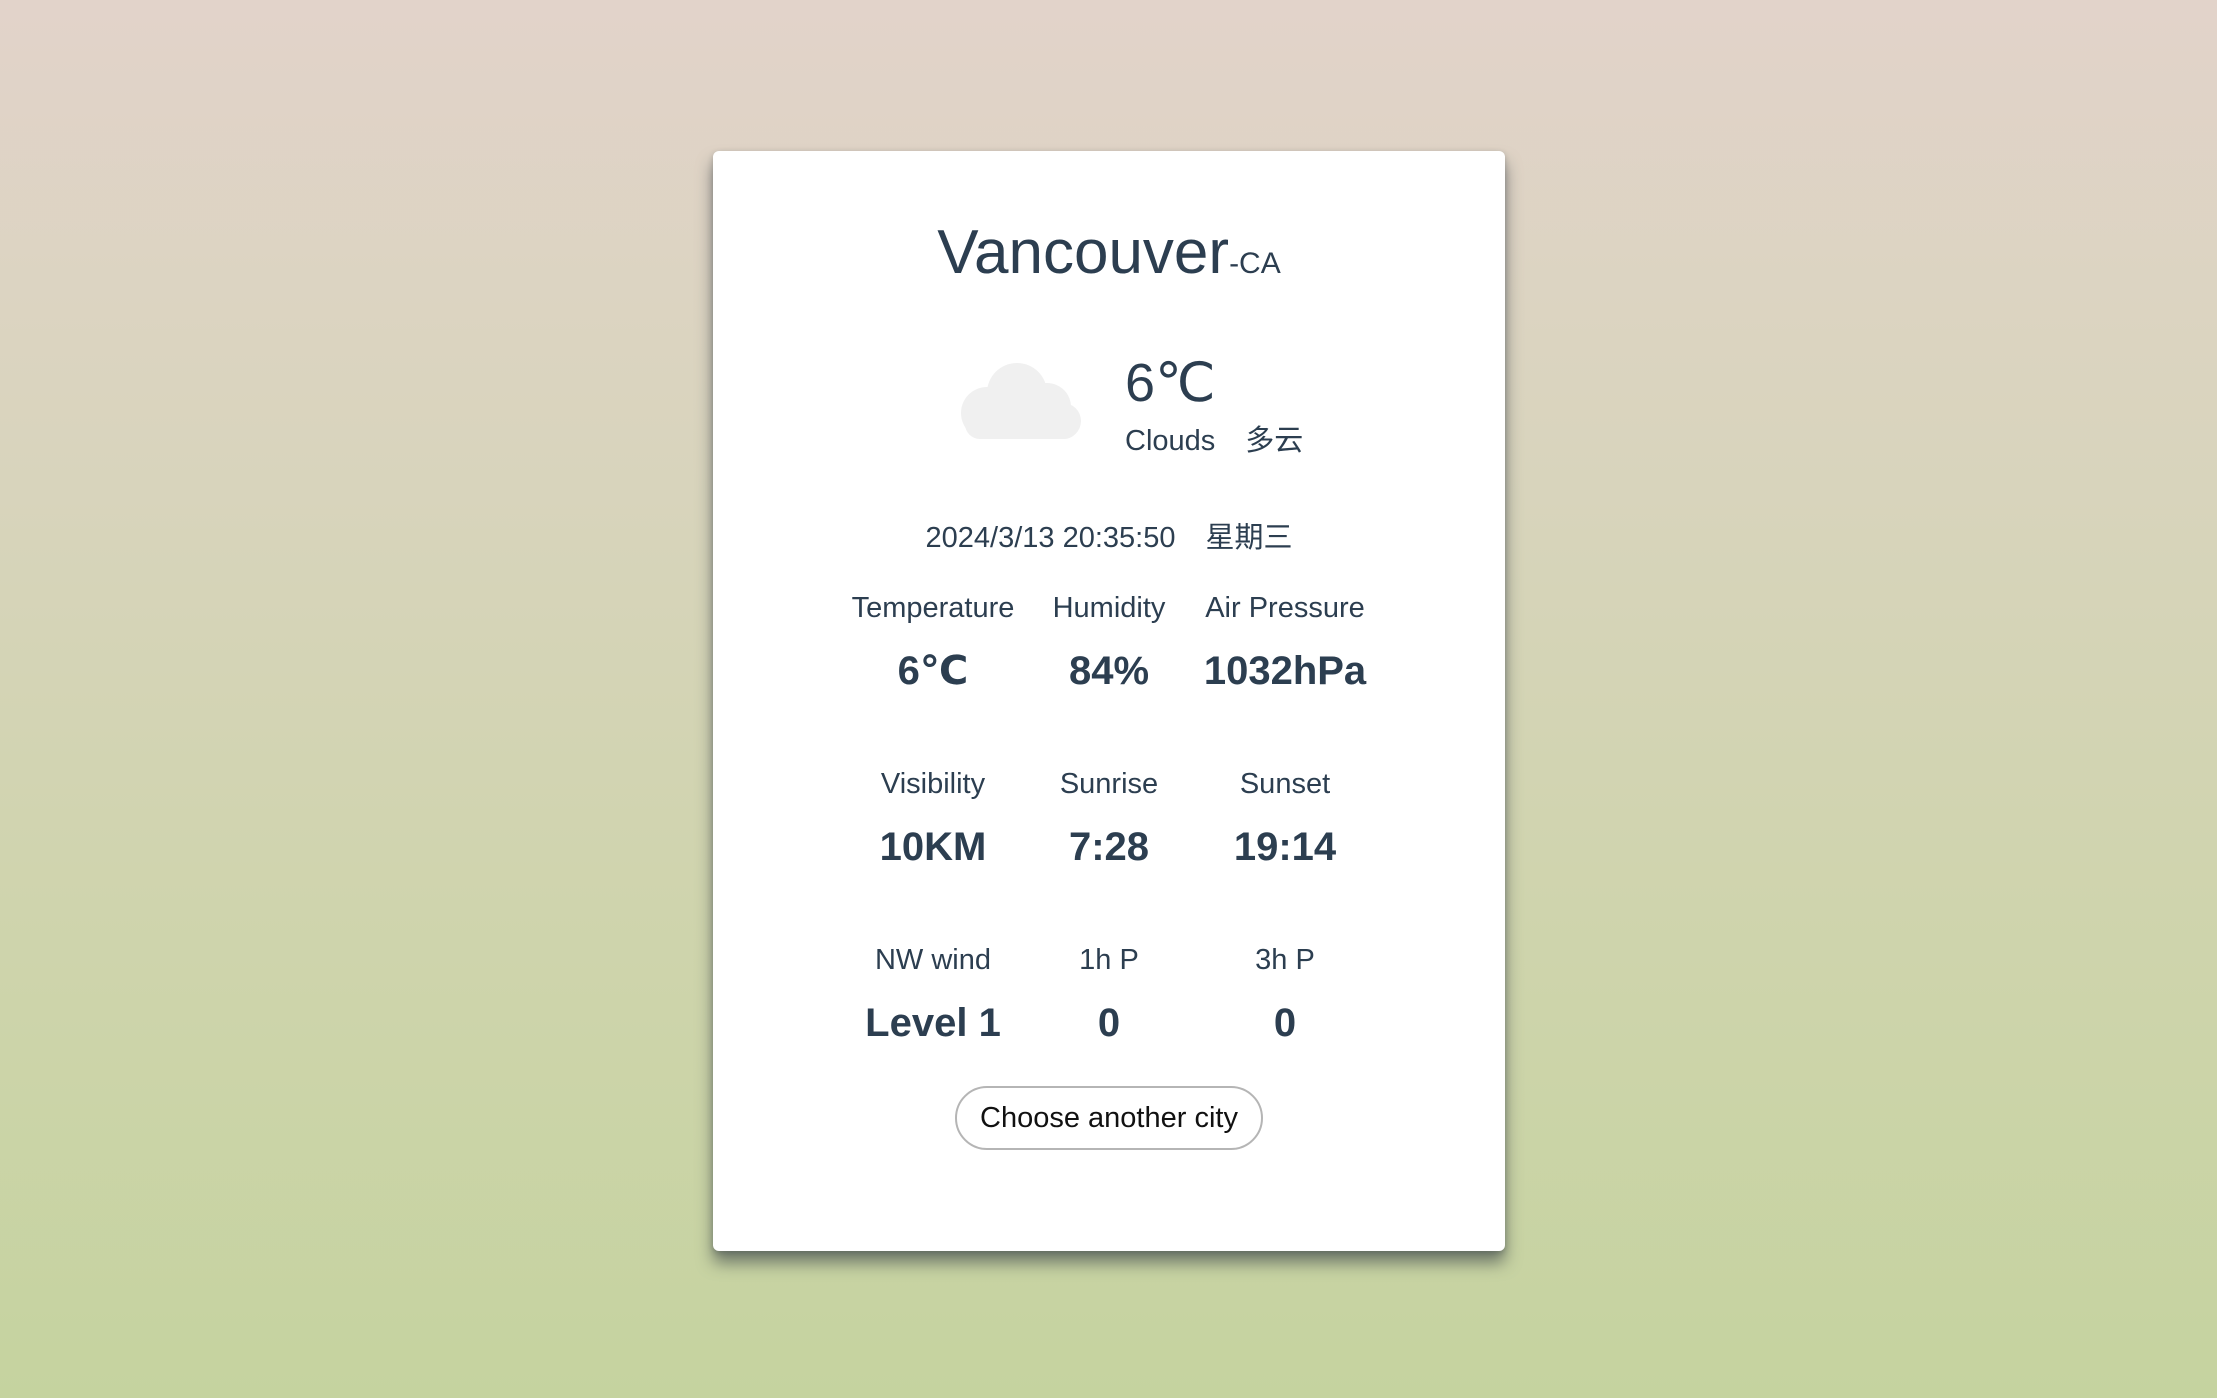  I want to click on detail-label: Visibility, so click(933, 784).